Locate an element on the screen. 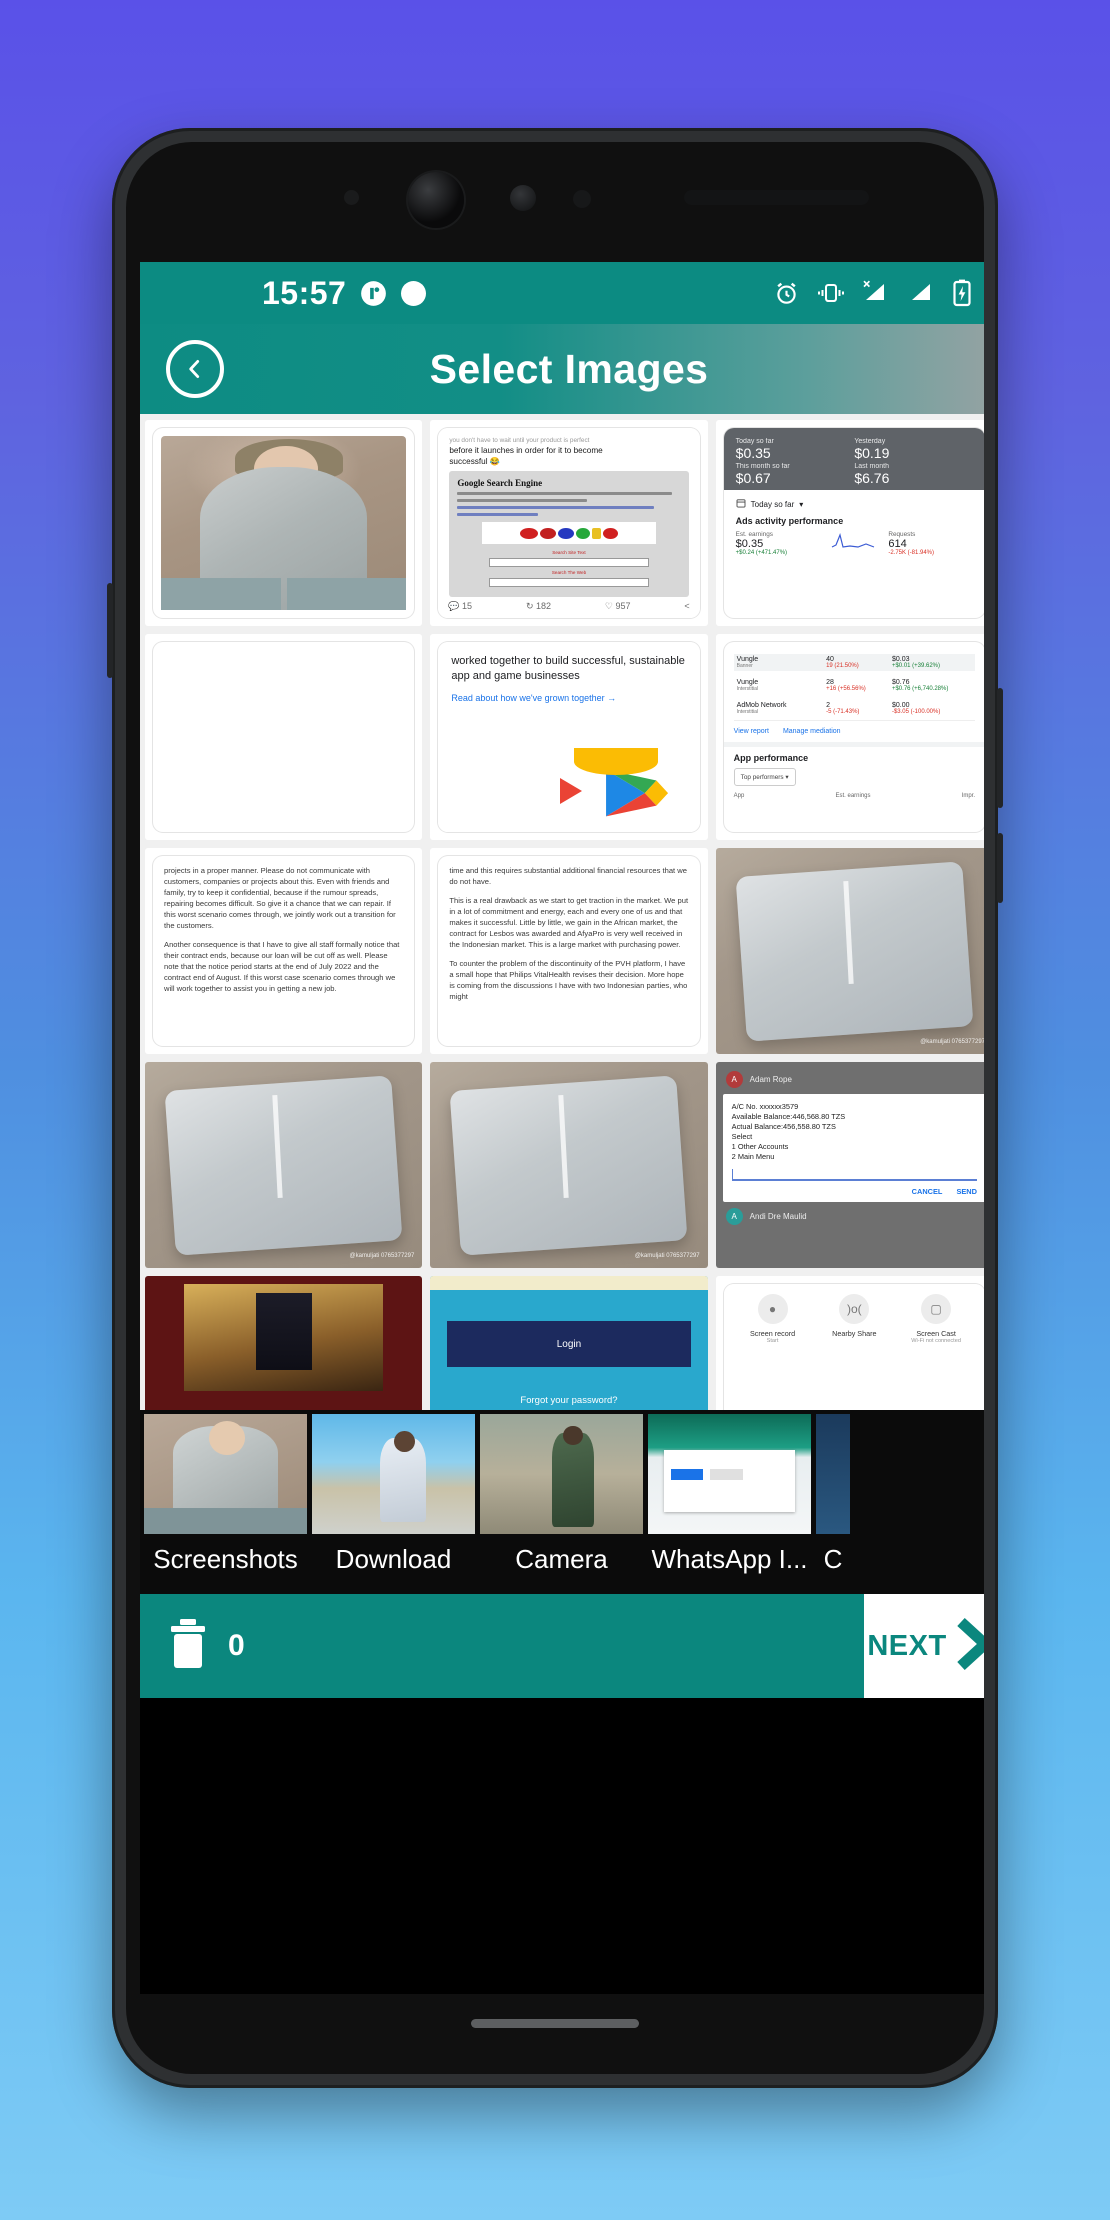  mediation-c-0: $0.03 is located at coordinates (900, 659).